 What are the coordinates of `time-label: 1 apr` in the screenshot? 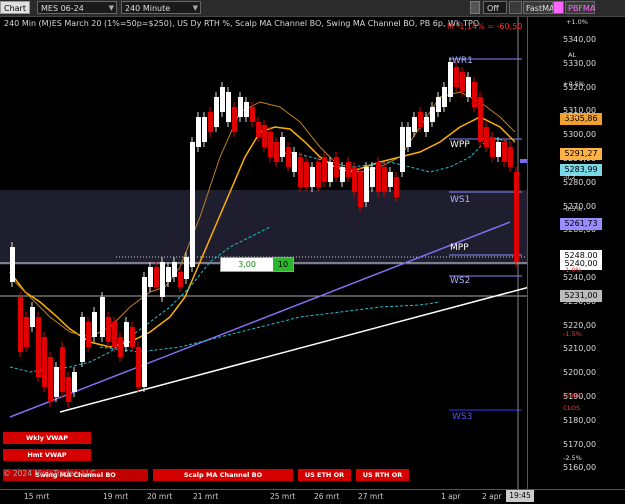 It's located at (451, 496).